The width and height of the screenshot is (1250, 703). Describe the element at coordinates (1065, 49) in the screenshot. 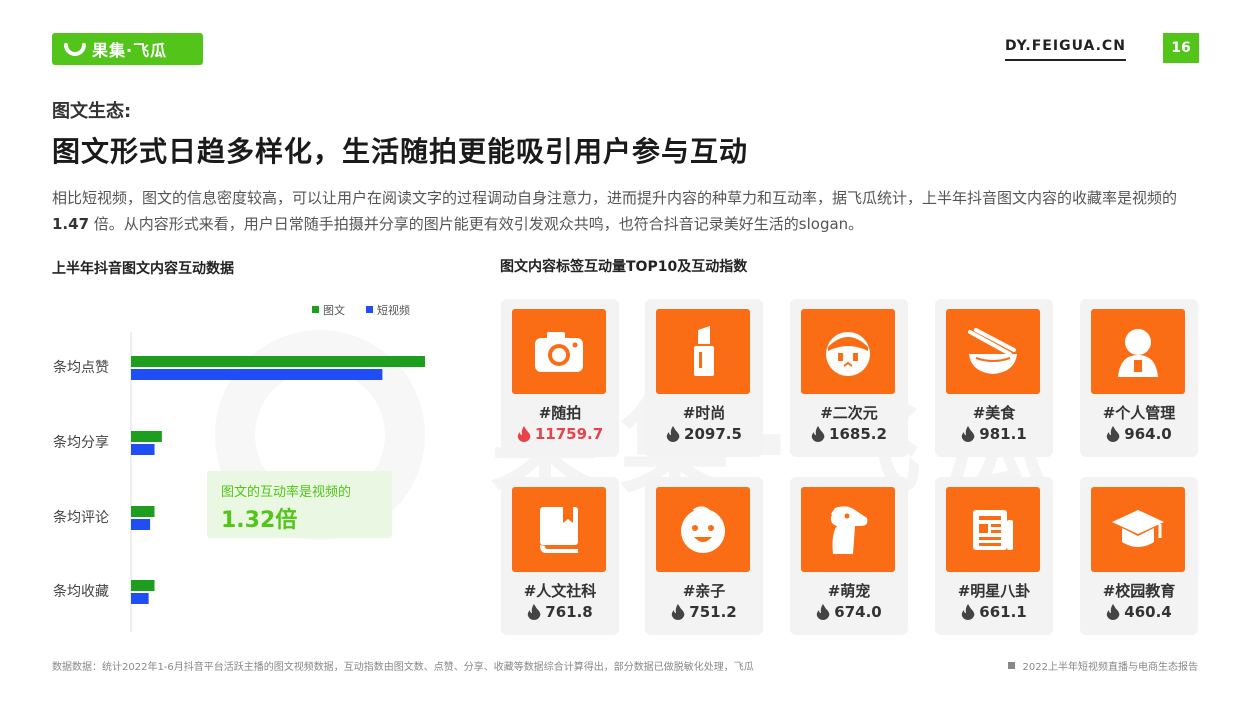

I see `site-url: DY.FEIGUA.CN` at that location.